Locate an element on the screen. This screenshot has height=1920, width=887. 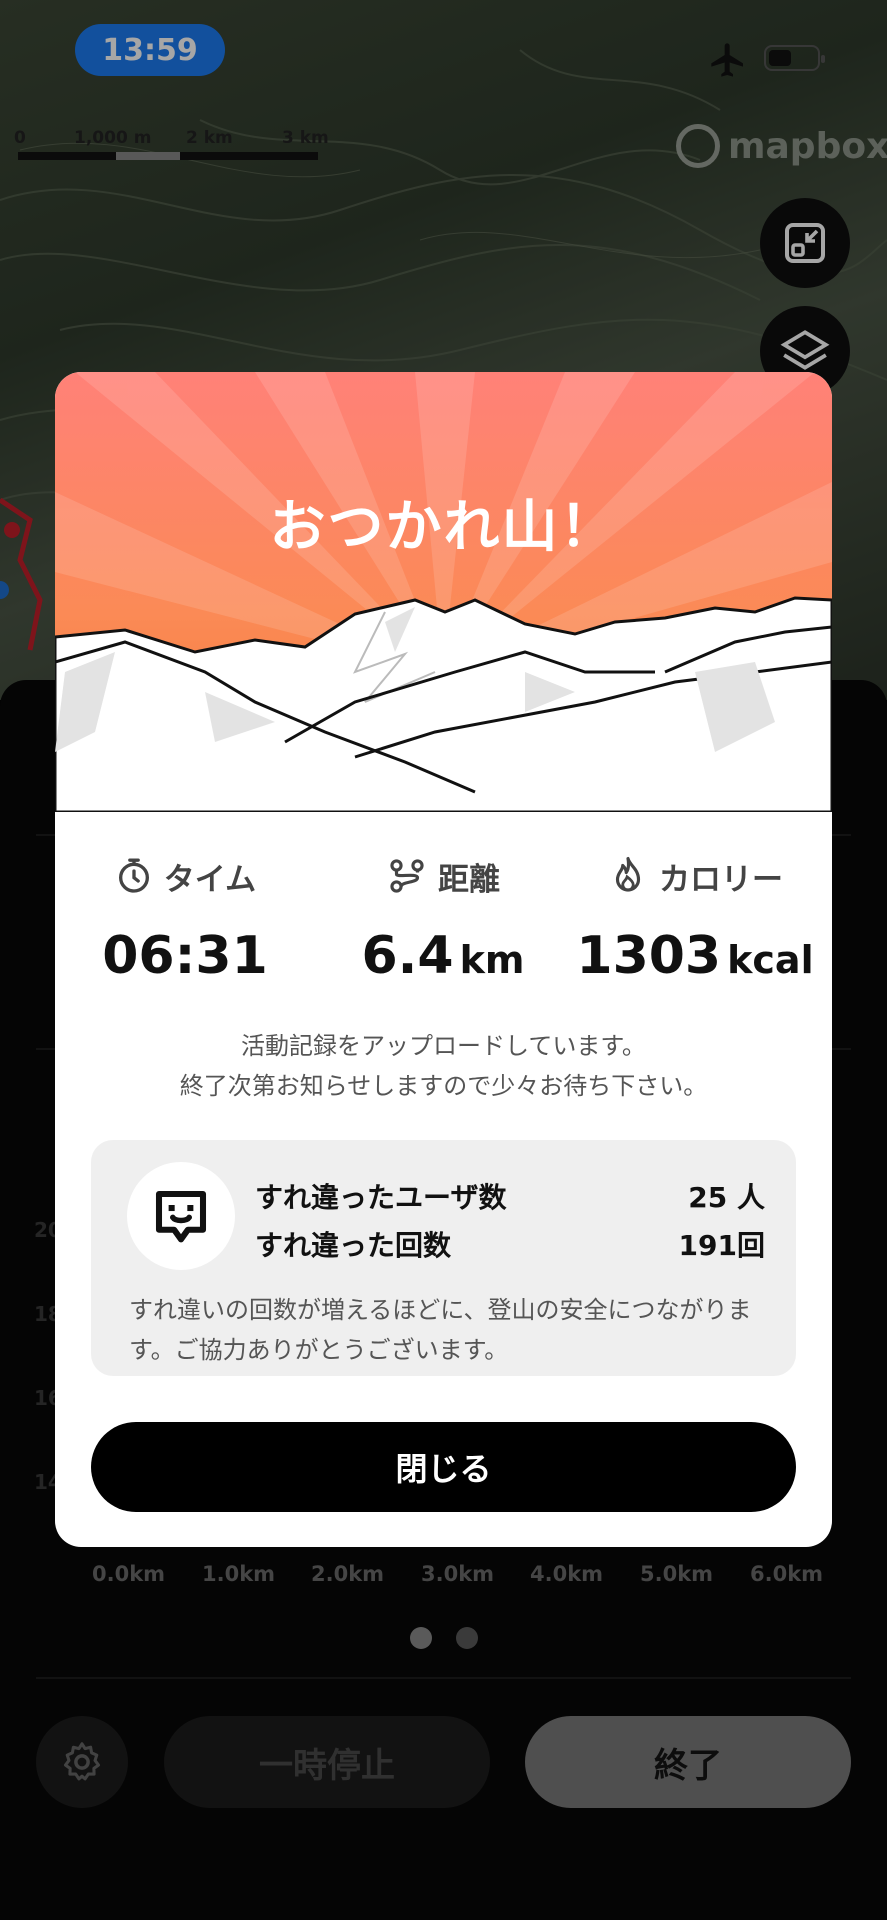
stat-time-label: タイム is located at coordinates (210, 879).